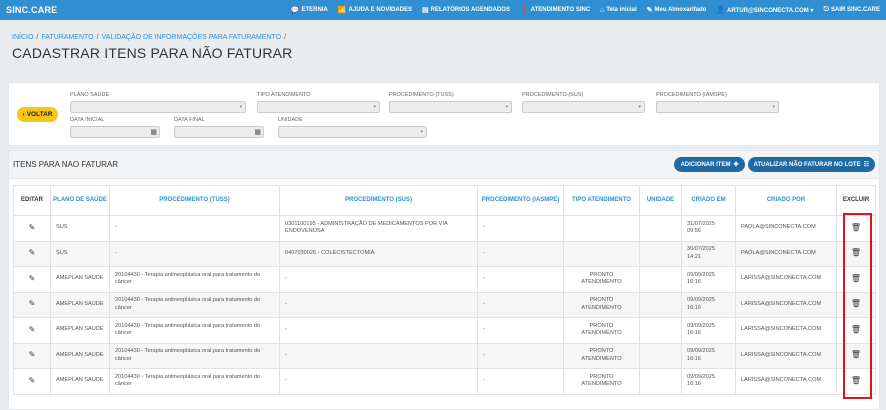  I want to click on add-item-button: ADICIONAR ITEM ✚, so click(709, 164).